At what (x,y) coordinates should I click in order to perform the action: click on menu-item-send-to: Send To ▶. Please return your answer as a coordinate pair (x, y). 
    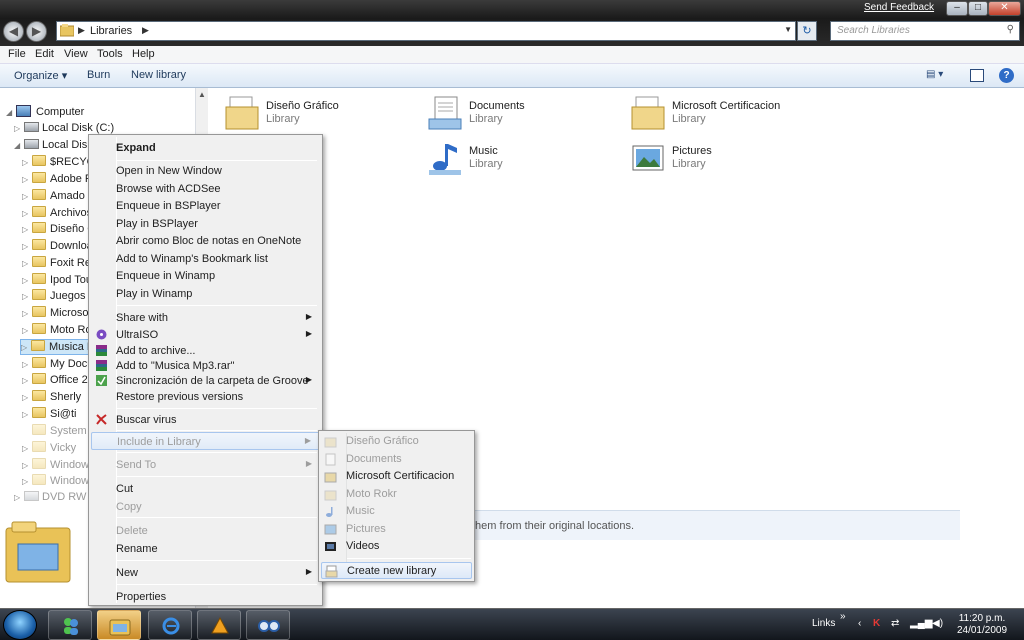
    Looking at the image, I should click on (205, 465).